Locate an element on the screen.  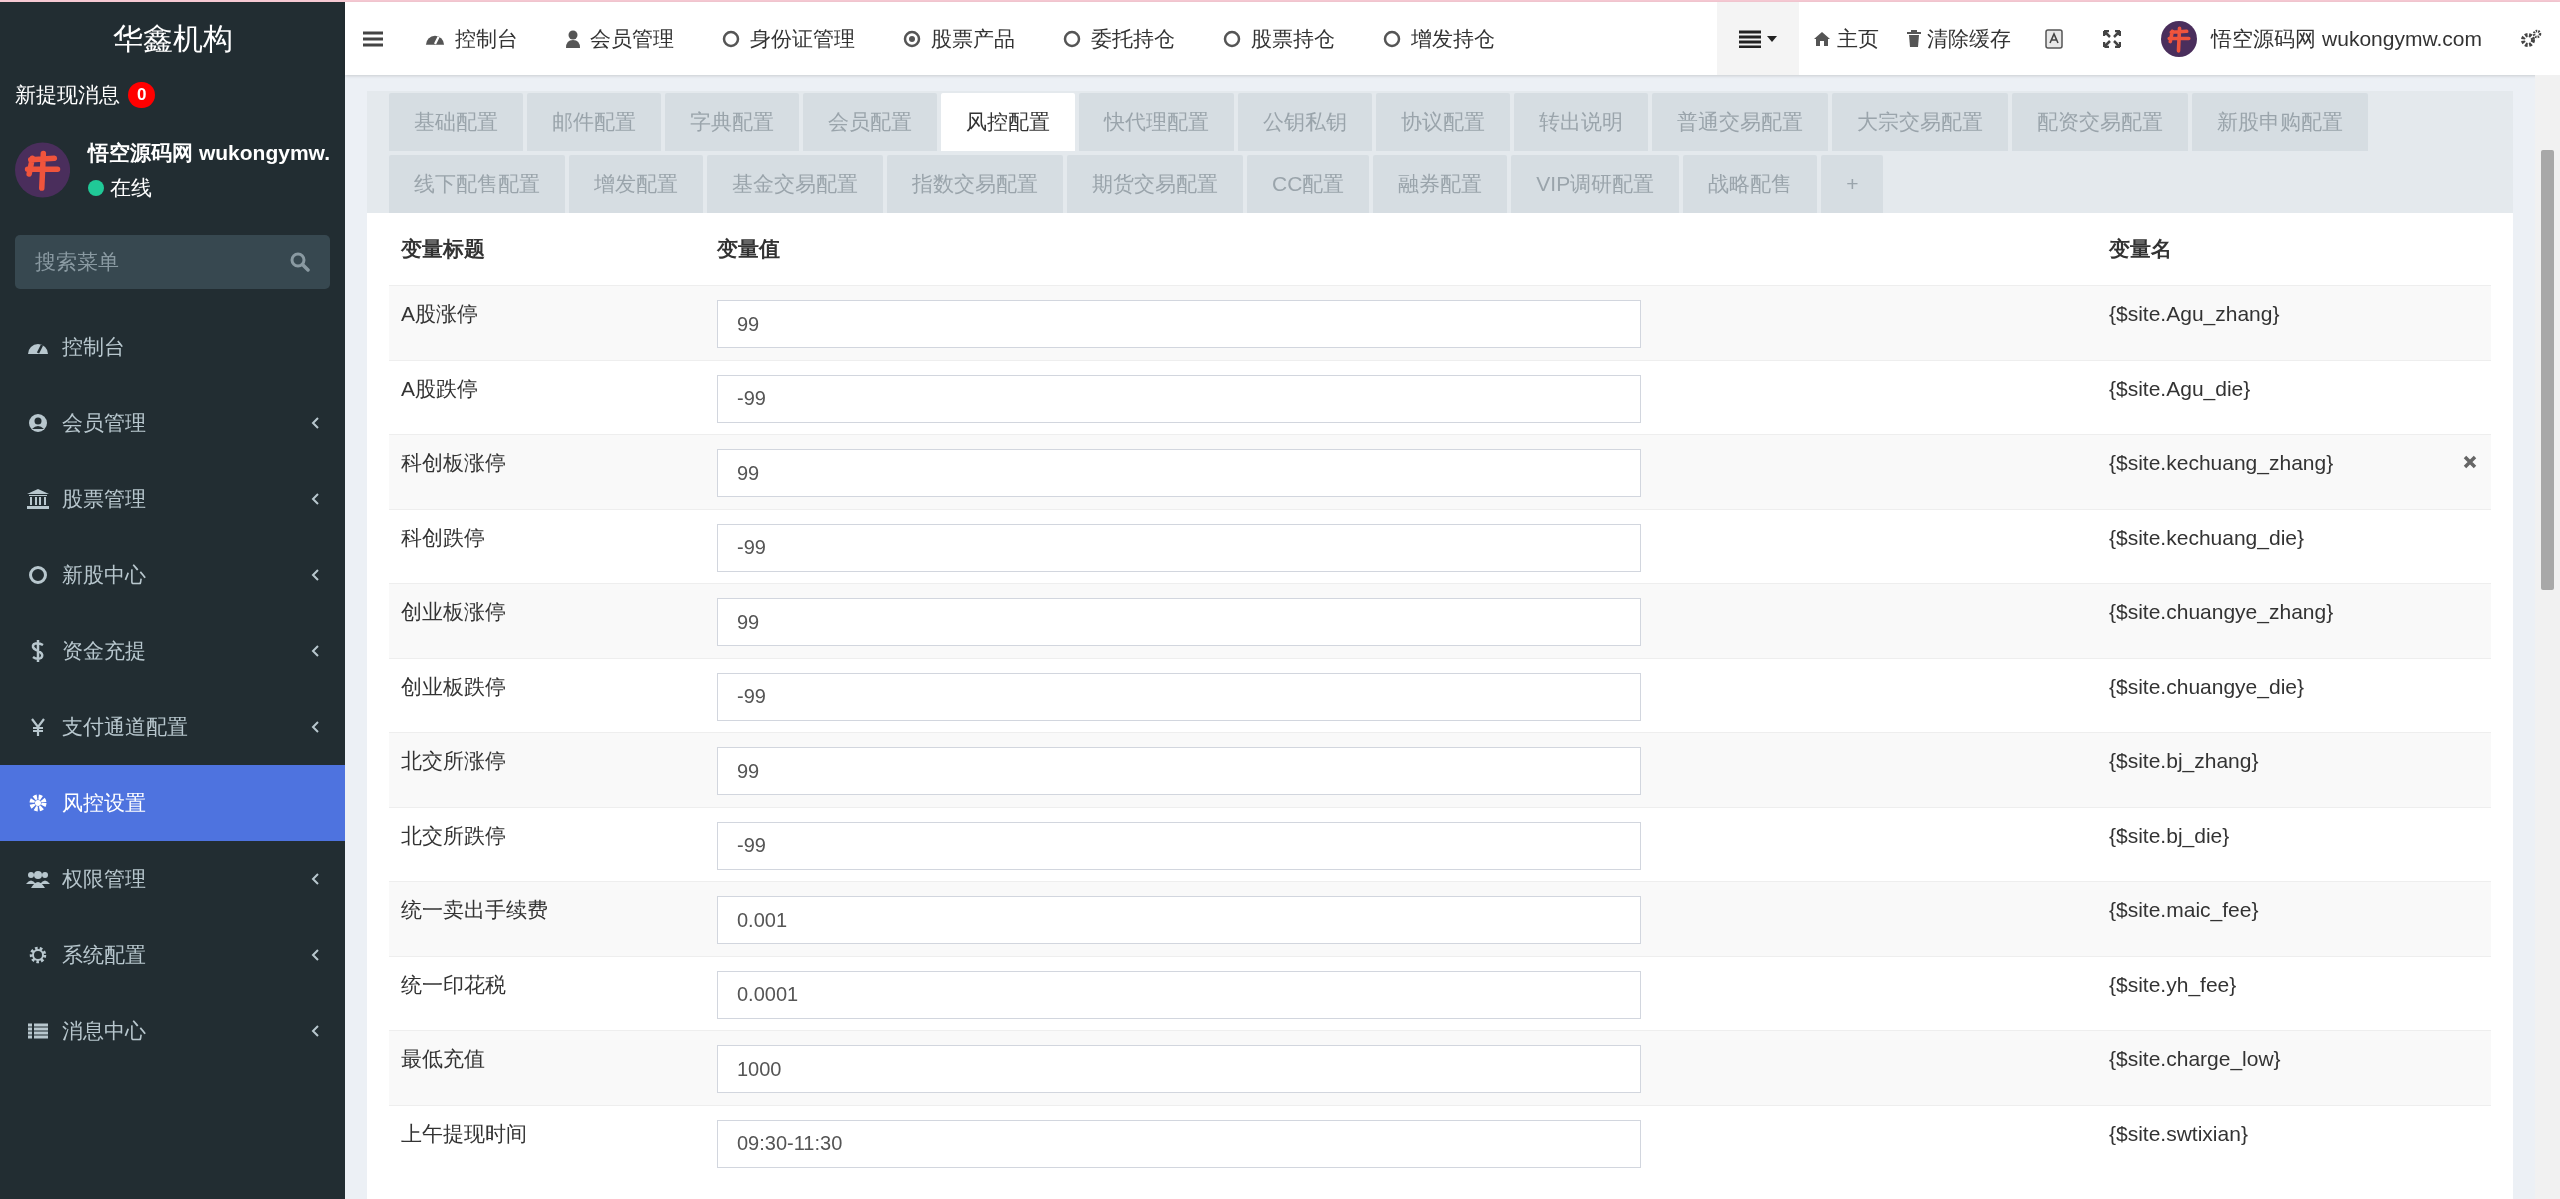
variable-name: {$site.swtixian} is located at coordinates (2178, 1133).